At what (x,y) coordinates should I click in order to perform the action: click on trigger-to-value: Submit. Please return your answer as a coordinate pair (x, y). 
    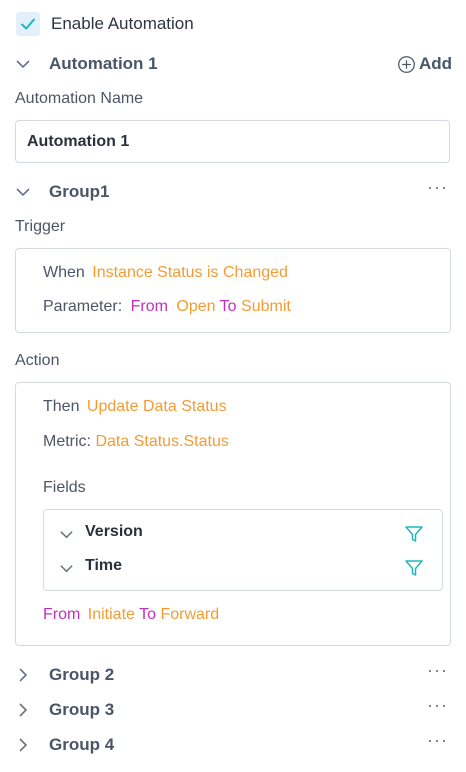
    Looking at the image, I should click on (266, 306).